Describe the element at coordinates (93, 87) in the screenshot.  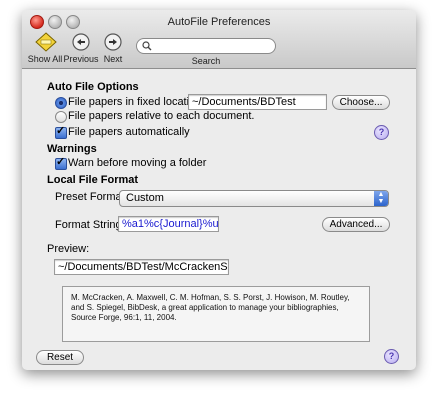
I see `auto-file-options-heading: Auto File Options` at that location.